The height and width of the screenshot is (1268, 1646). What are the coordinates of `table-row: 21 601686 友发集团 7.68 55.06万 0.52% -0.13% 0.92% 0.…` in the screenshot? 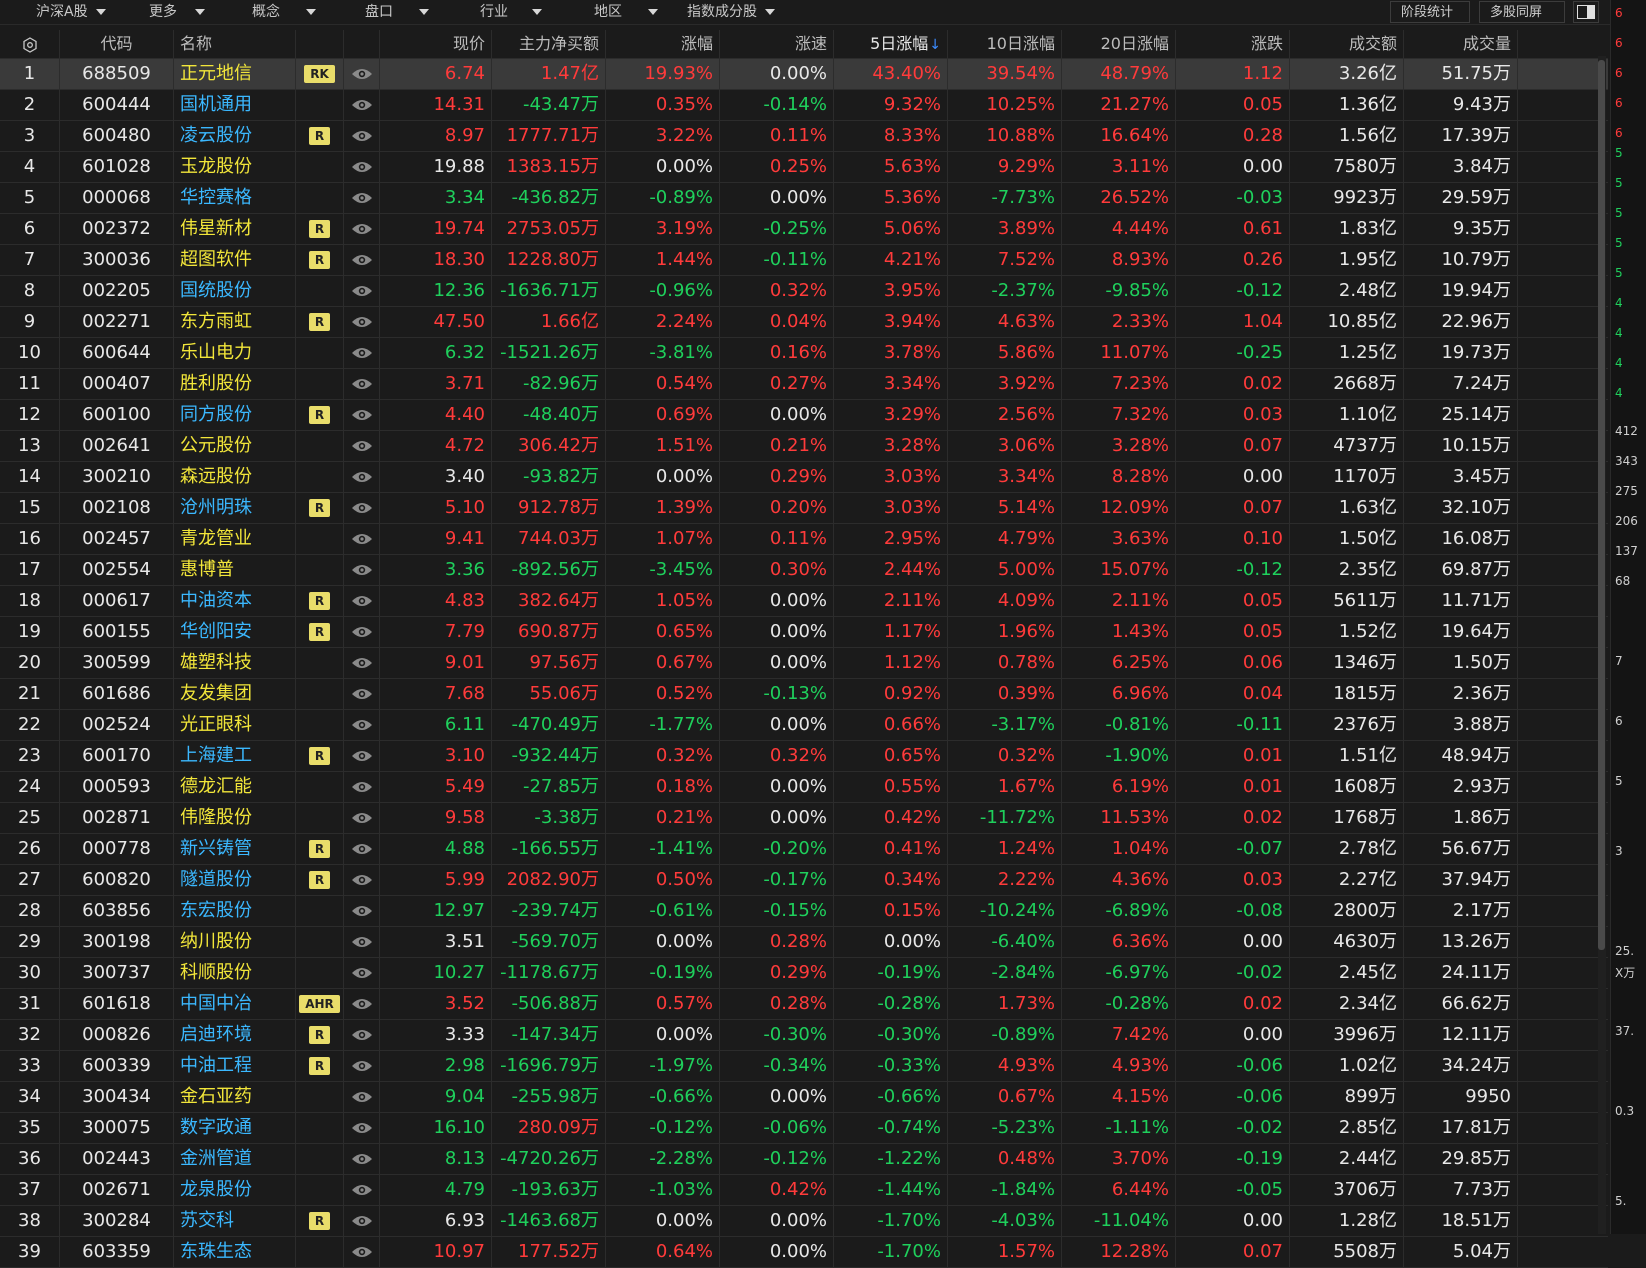 It's located at (804, 694).